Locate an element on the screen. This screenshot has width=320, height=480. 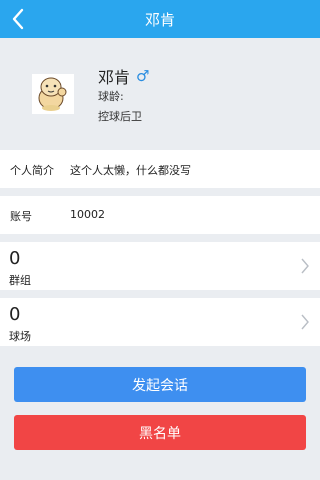
male-gender-icon: ♂ is located at coordinates (143, 76).